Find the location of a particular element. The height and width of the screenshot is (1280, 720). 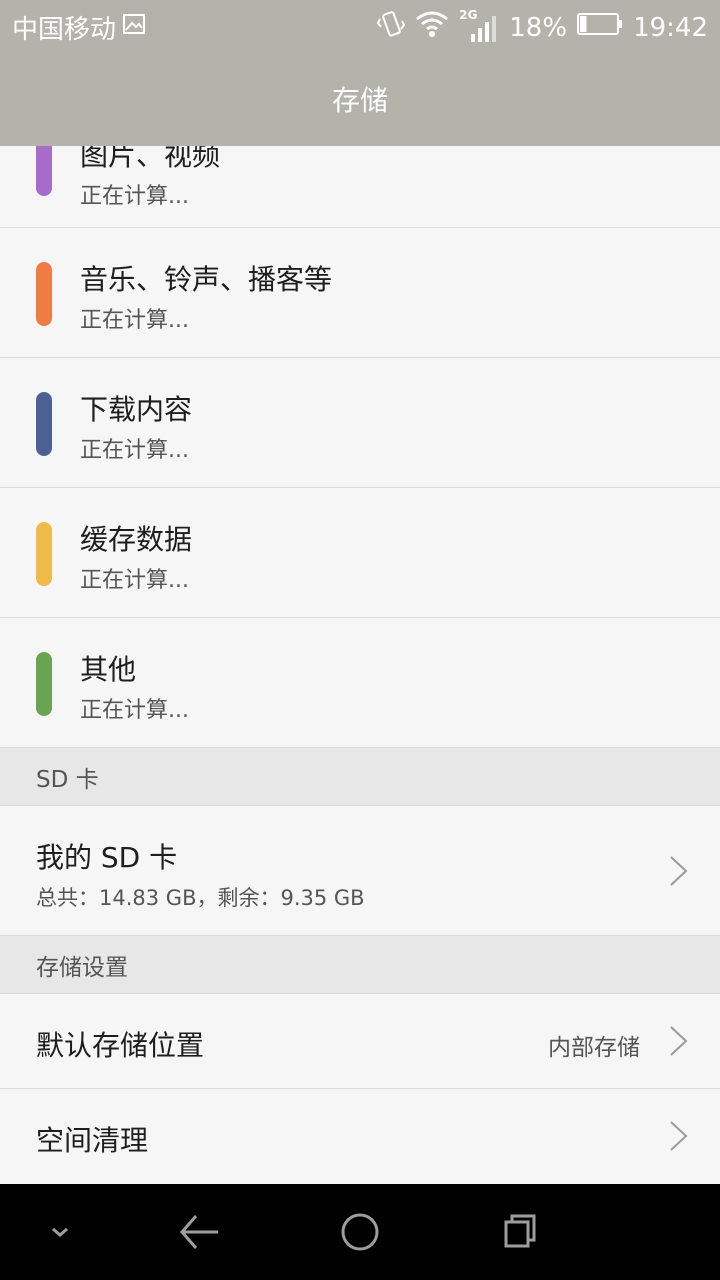

battery-percent: 18% is located at coordinates (538, 27).